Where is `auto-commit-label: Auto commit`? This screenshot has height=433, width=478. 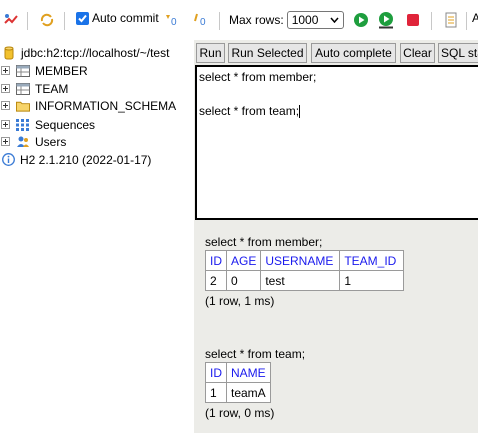 auto-commit-label: Auto commit is located at coordinates (125, 18).